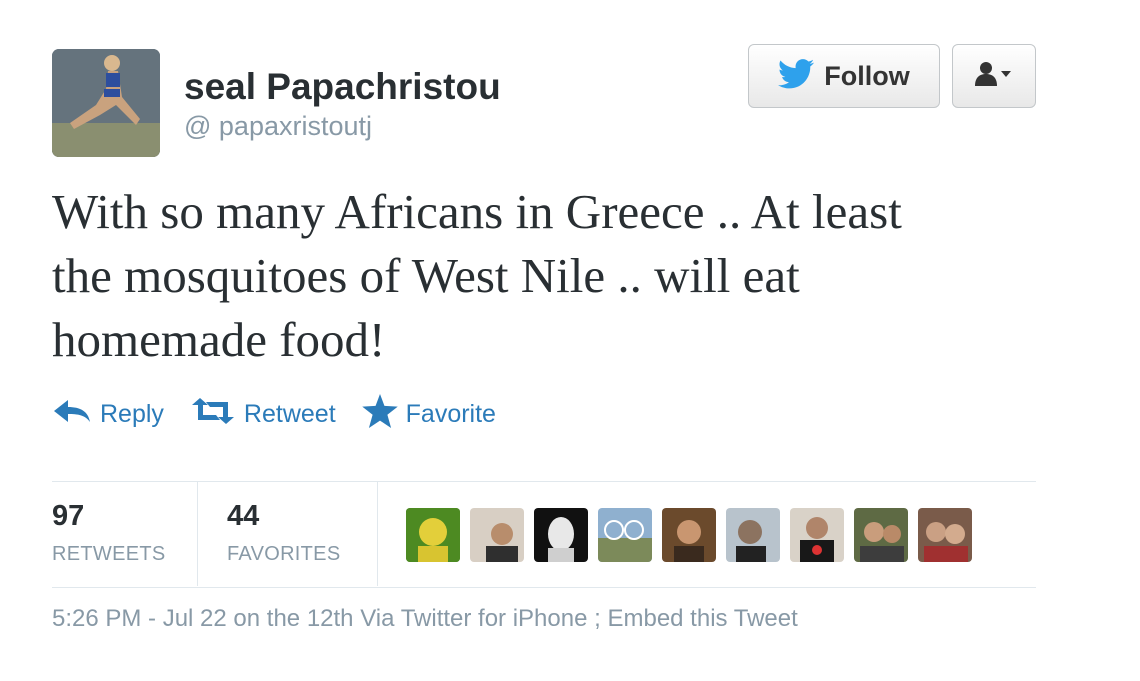 This screenshot has width=1140, height=681. What do you see at coordinates (109, 533) in the screenshot?
I see `retweets-stat: 97 RETWEETS` at bounding box center [109, 533].